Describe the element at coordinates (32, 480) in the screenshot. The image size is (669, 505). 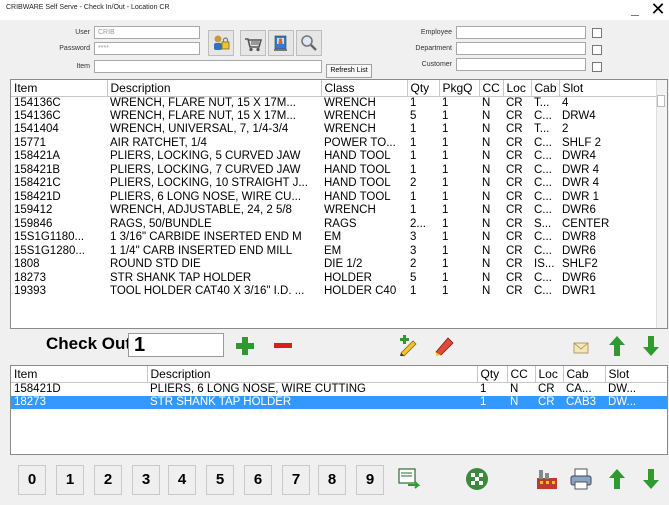
I see `numpad-key-0: 0` at that location.